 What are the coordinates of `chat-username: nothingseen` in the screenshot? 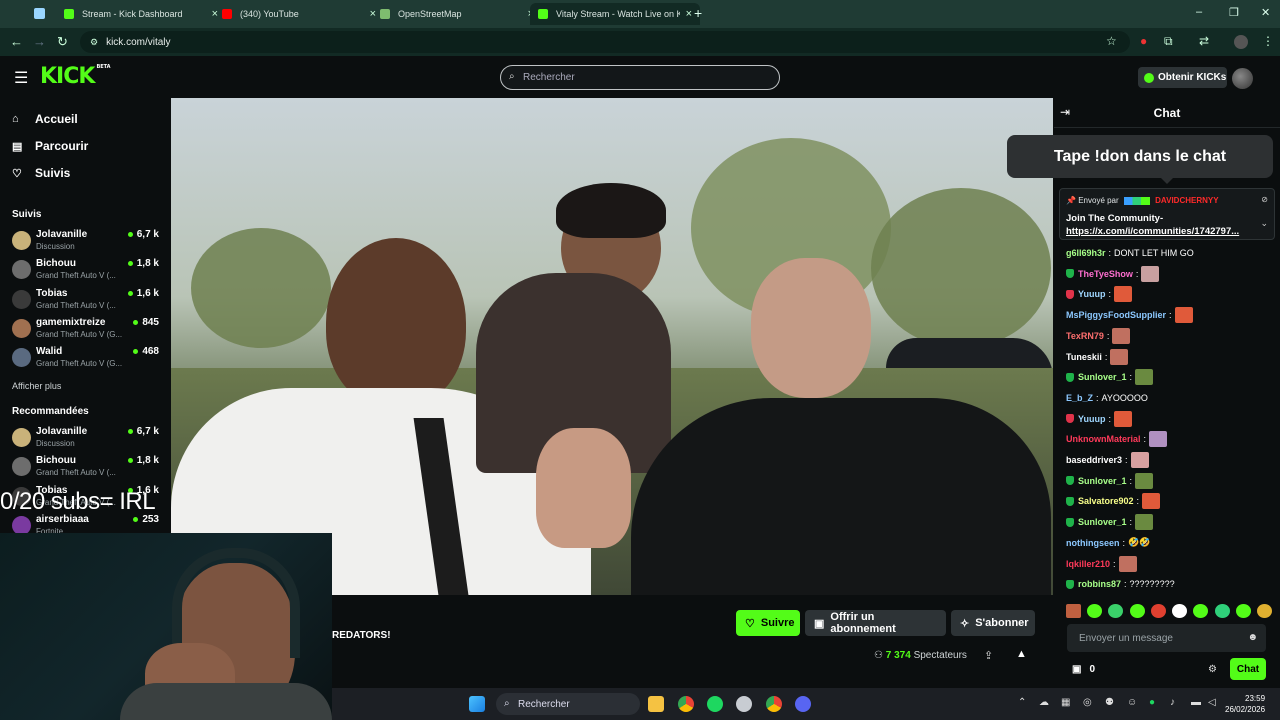 It's located at (1093, 543).